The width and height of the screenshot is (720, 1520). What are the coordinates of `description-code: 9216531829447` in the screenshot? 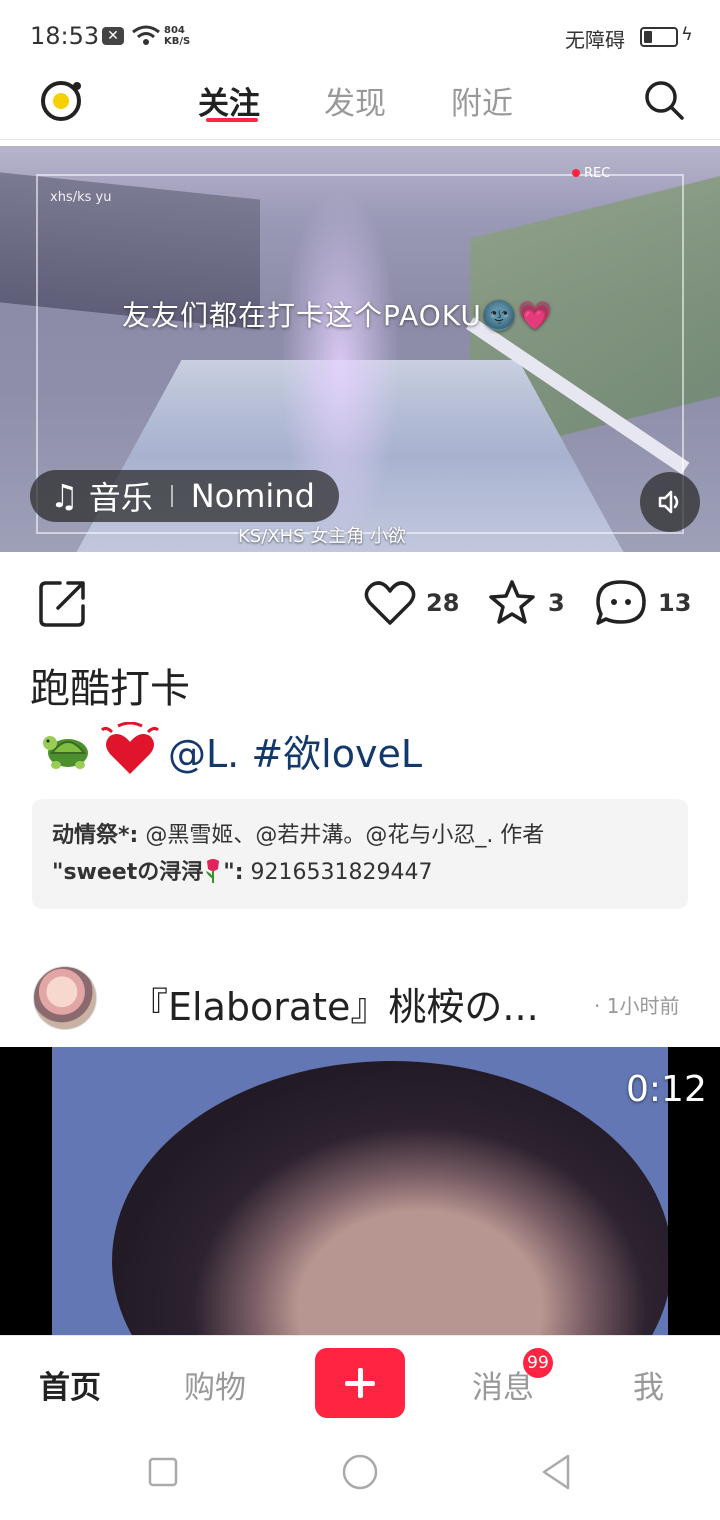 It's located at (341, 872).